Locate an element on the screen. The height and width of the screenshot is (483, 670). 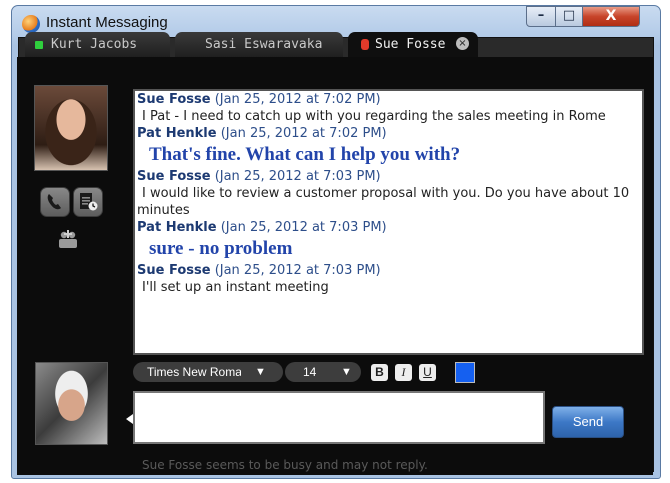
bold-button: B is located at coordinates (379, 372).